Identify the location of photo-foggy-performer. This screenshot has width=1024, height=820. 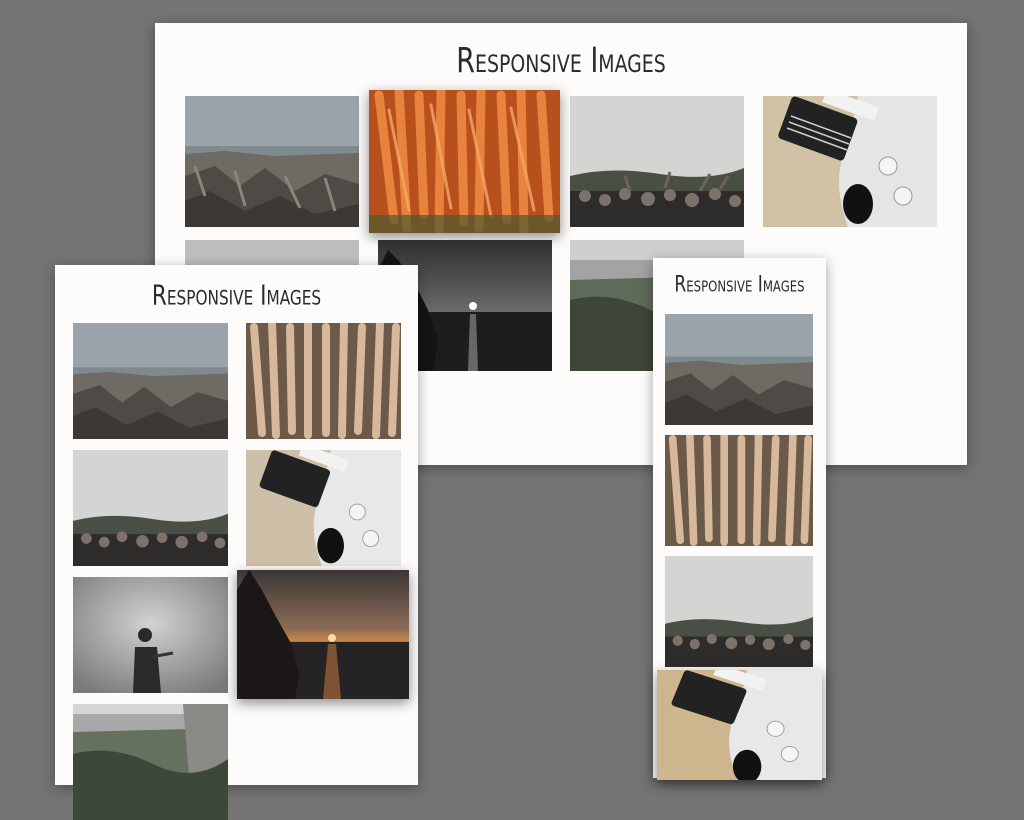
(150, 635).